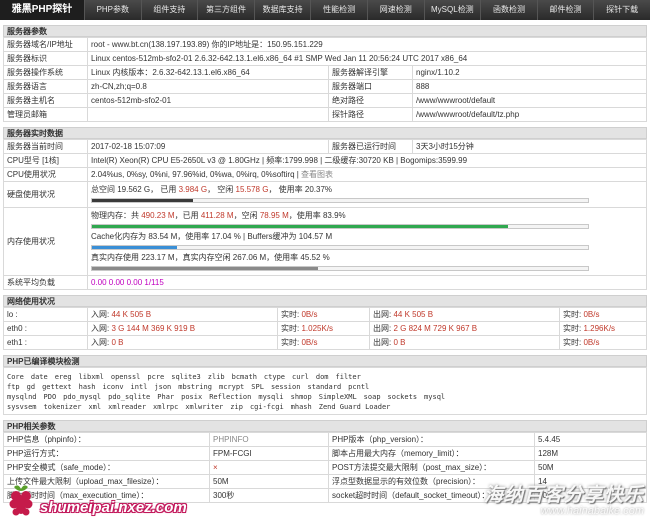 The height and width of the screenshot is (524, 650). I want to click on cross-icon: ×, so click(269, 467).